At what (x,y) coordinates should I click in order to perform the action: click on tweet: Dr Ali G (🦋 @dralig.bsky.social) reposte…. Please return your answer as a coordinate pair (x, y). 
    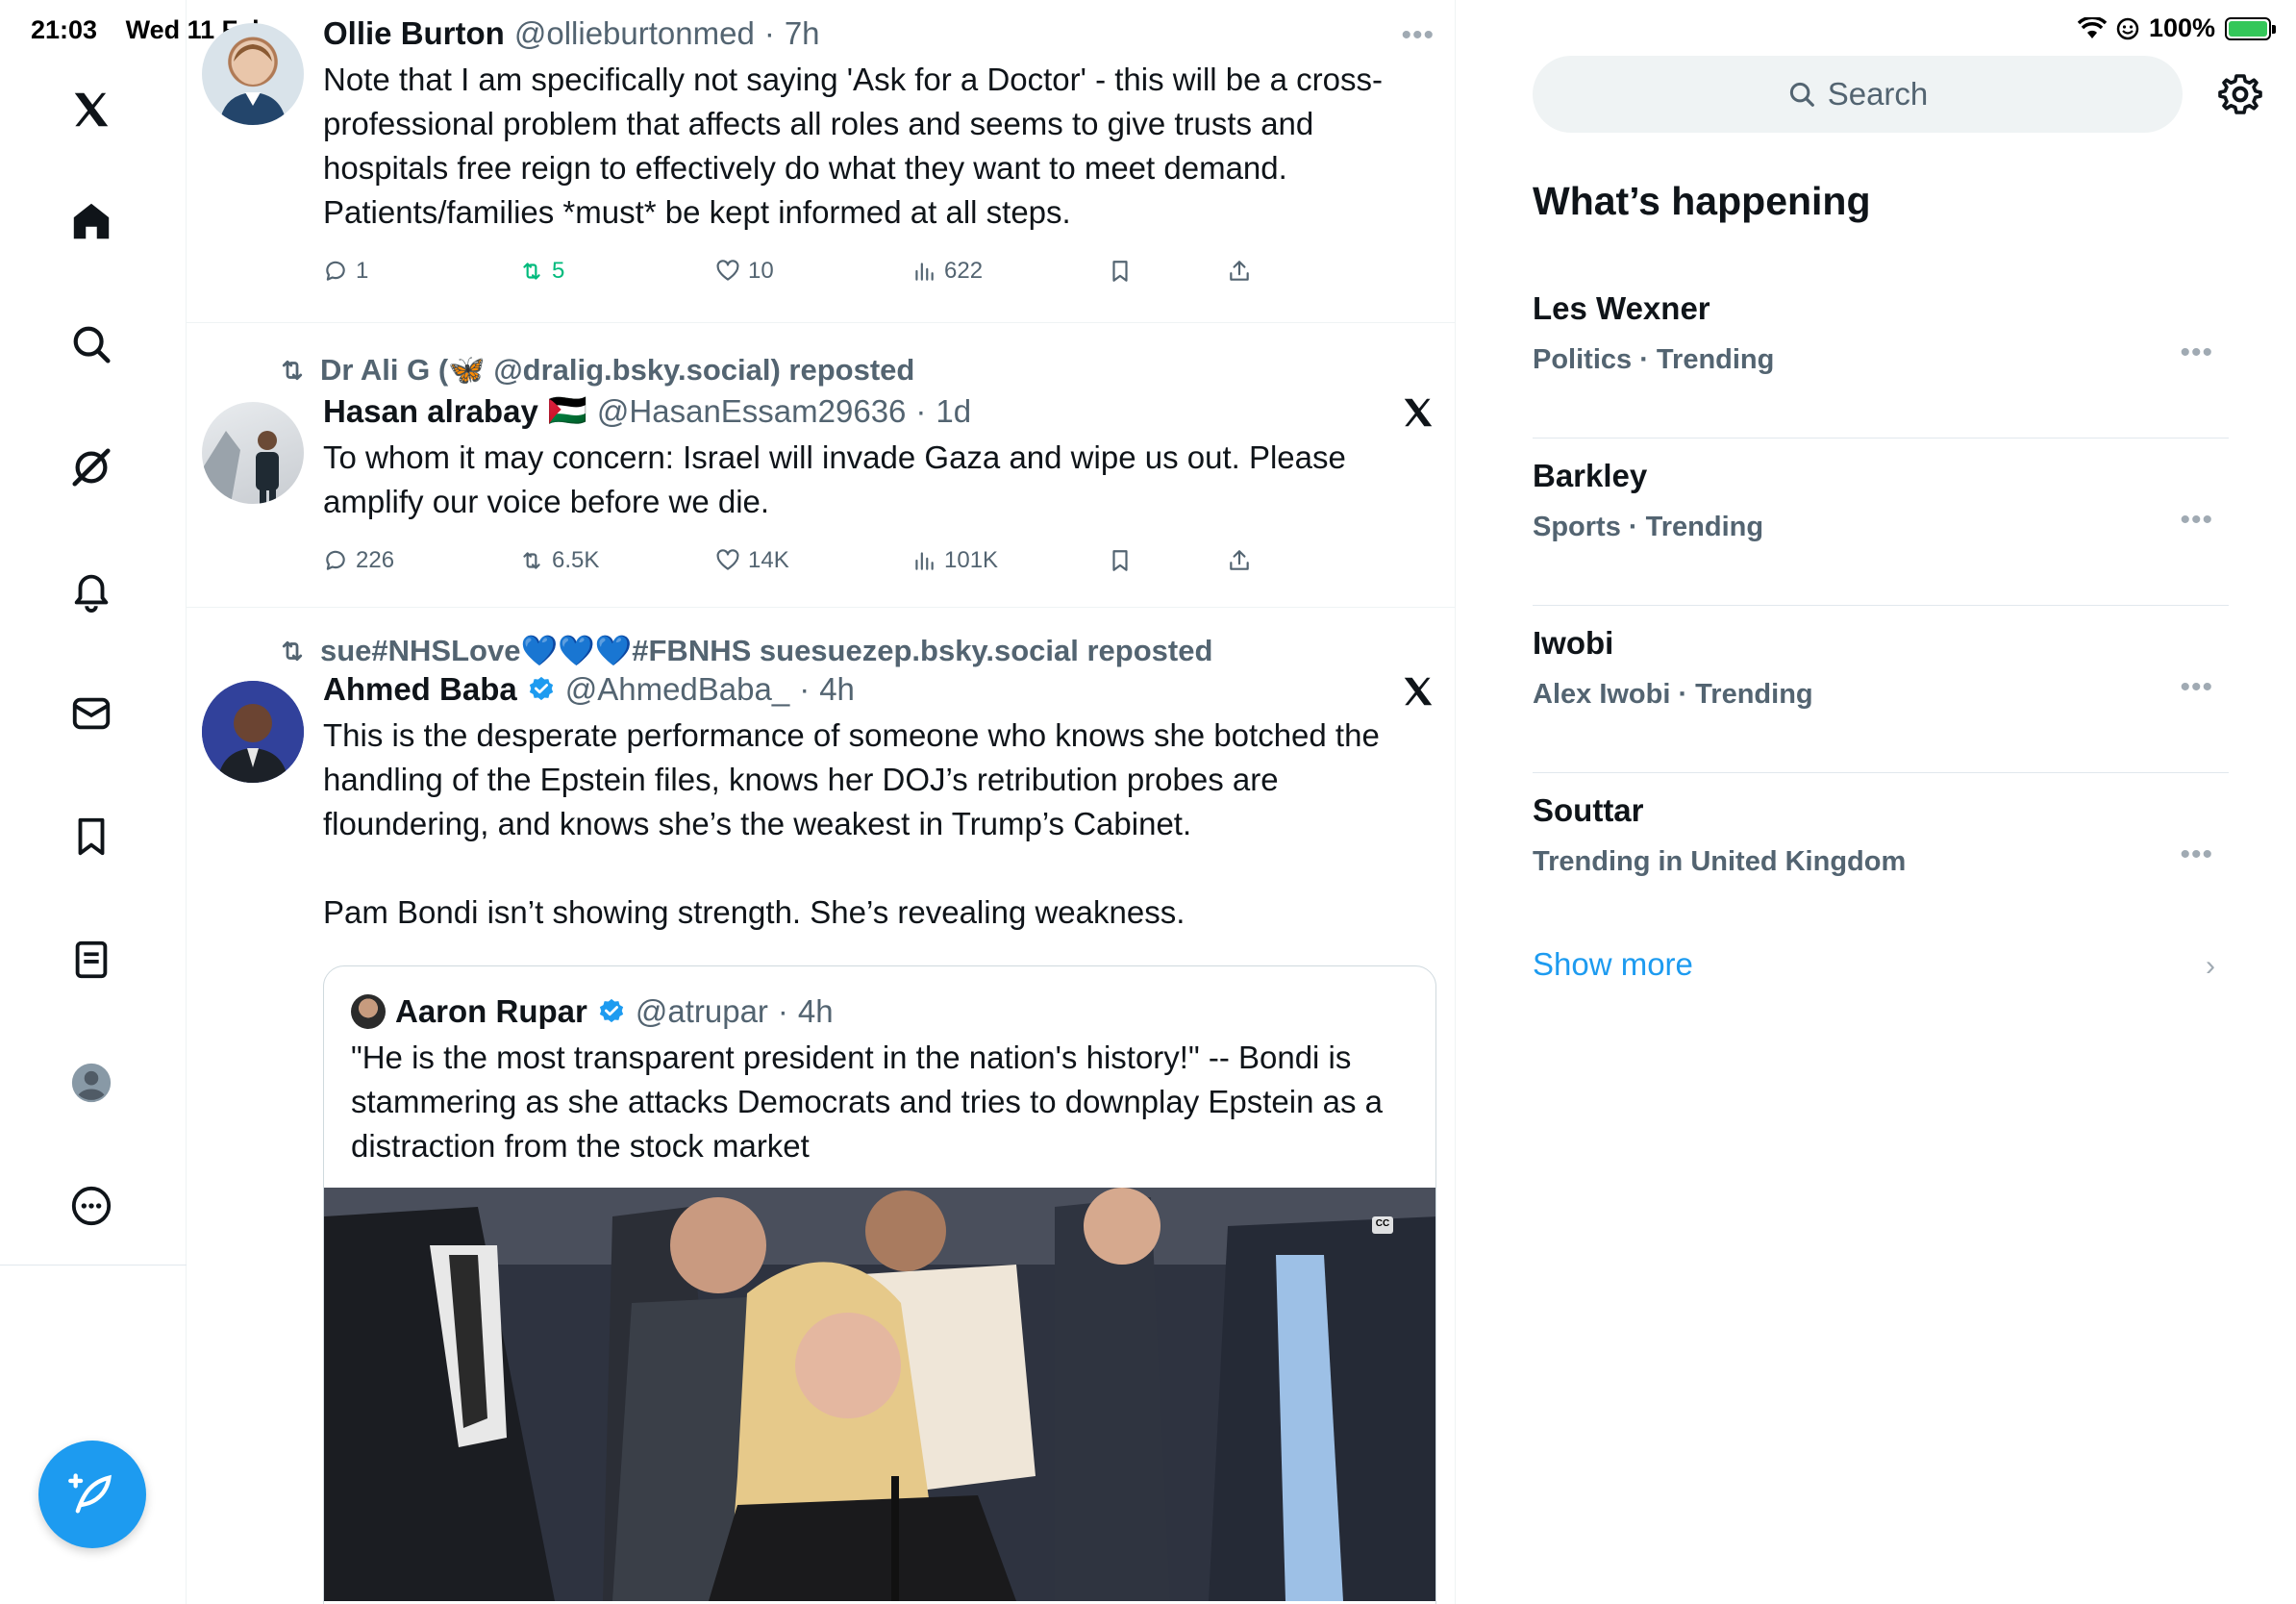
    Looking at the image, I should click on (821, 465).